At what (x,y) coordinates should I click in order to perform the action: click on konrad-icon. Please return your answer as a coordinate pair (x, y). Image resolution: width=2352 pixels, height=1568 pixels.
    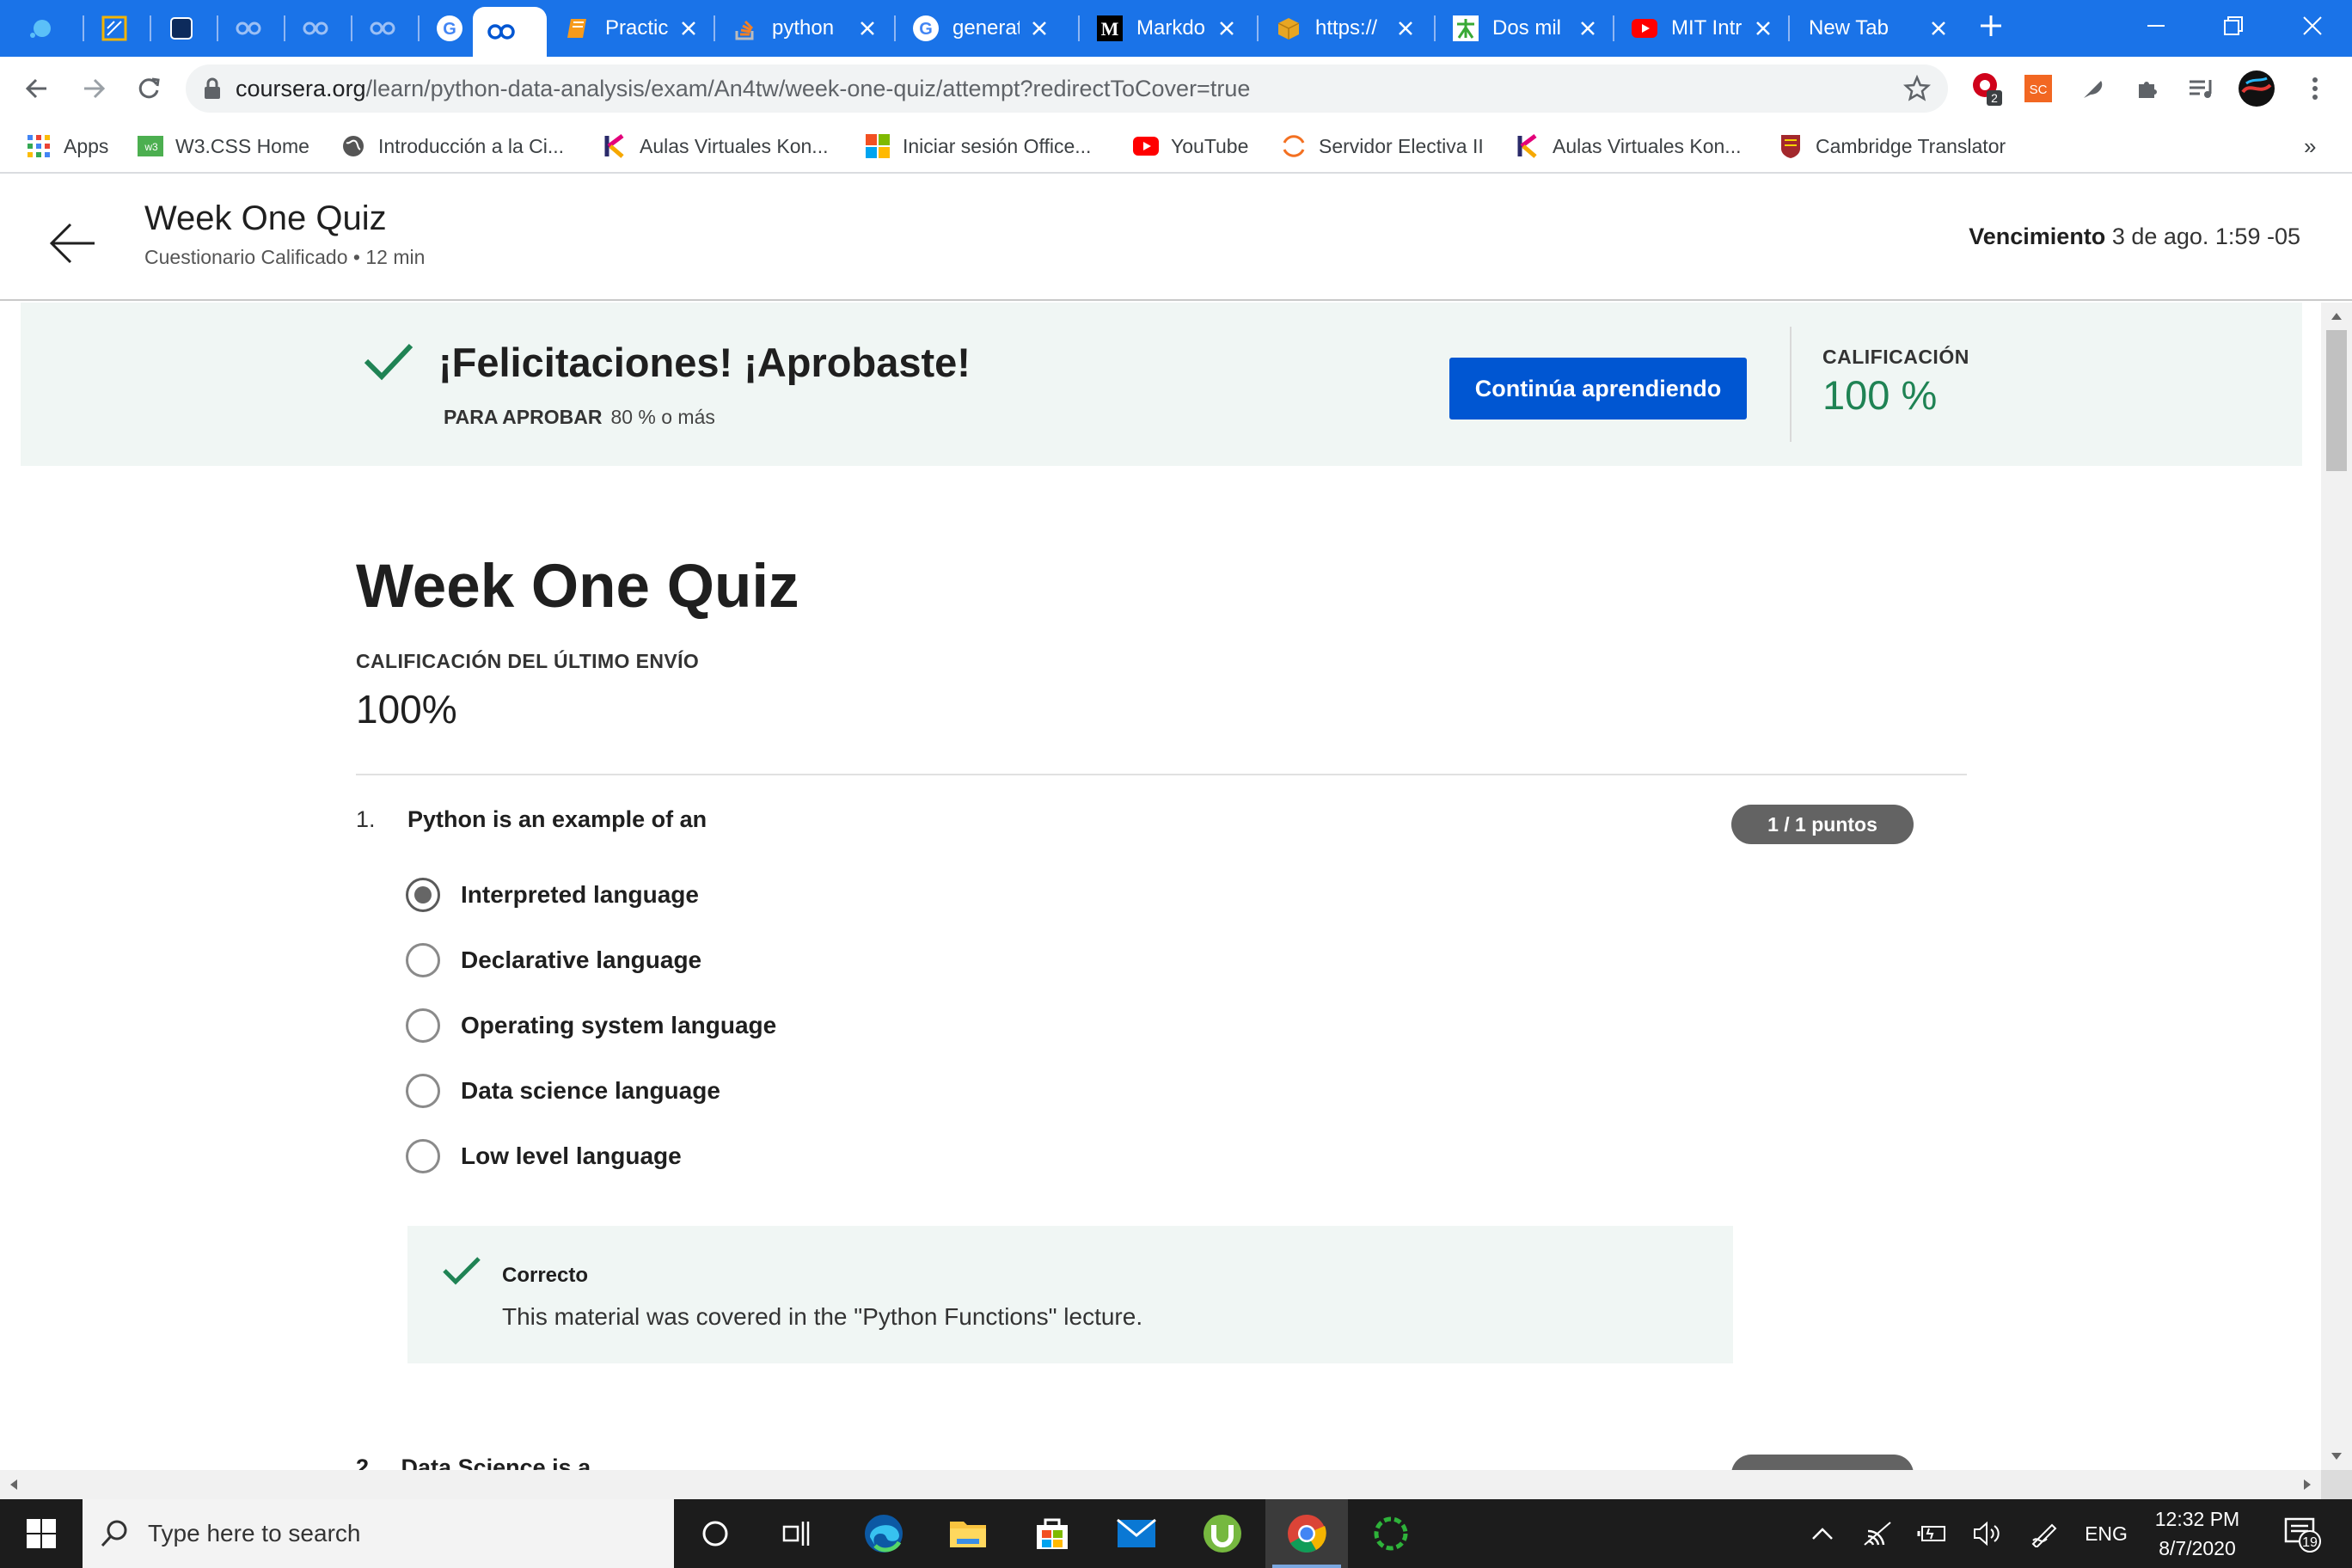
    Looking at the image, I should click on (1527, 146).